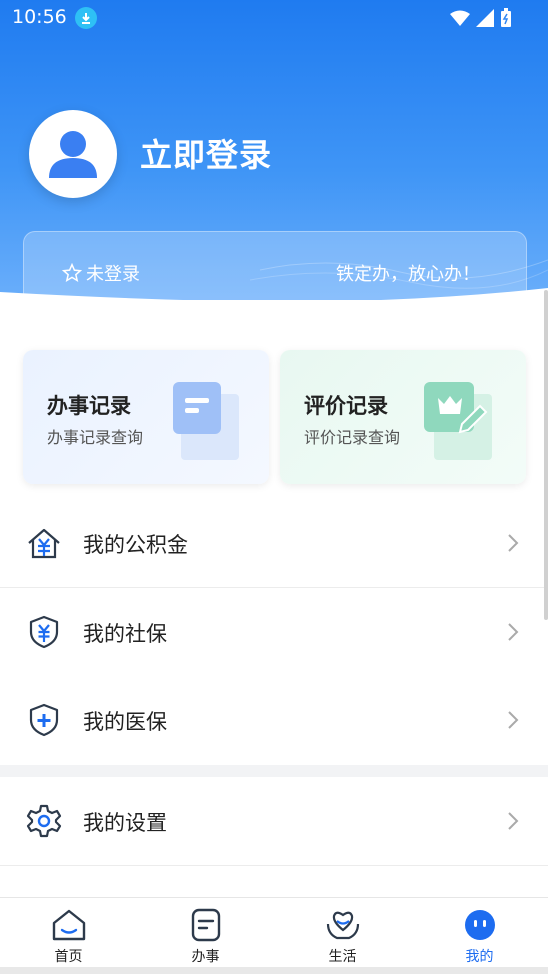 The width and height of the screenshot is (548, 974). Describe the element at coordinates (274, 18) in the screenshot. I see `status-bar: 10:56` at that location.